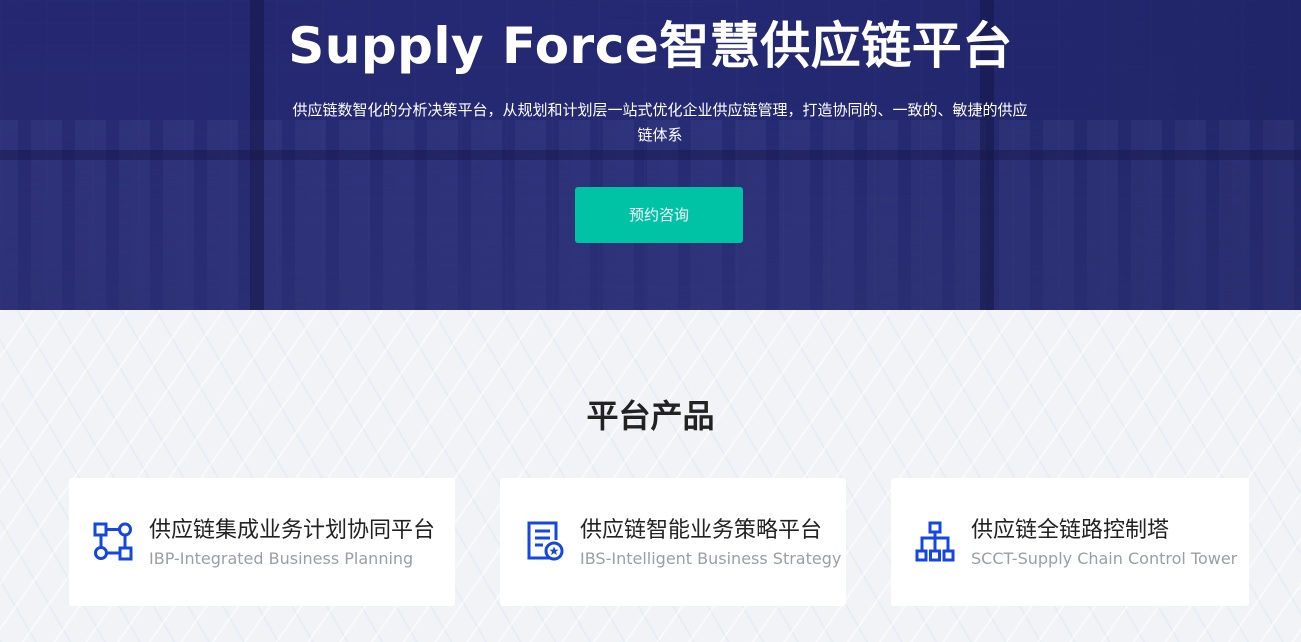  Describe the element at coordinates (711, 558) in the screenshot. I see `product-subtitle: IBS-Intelligent Business Strategy` at that location.